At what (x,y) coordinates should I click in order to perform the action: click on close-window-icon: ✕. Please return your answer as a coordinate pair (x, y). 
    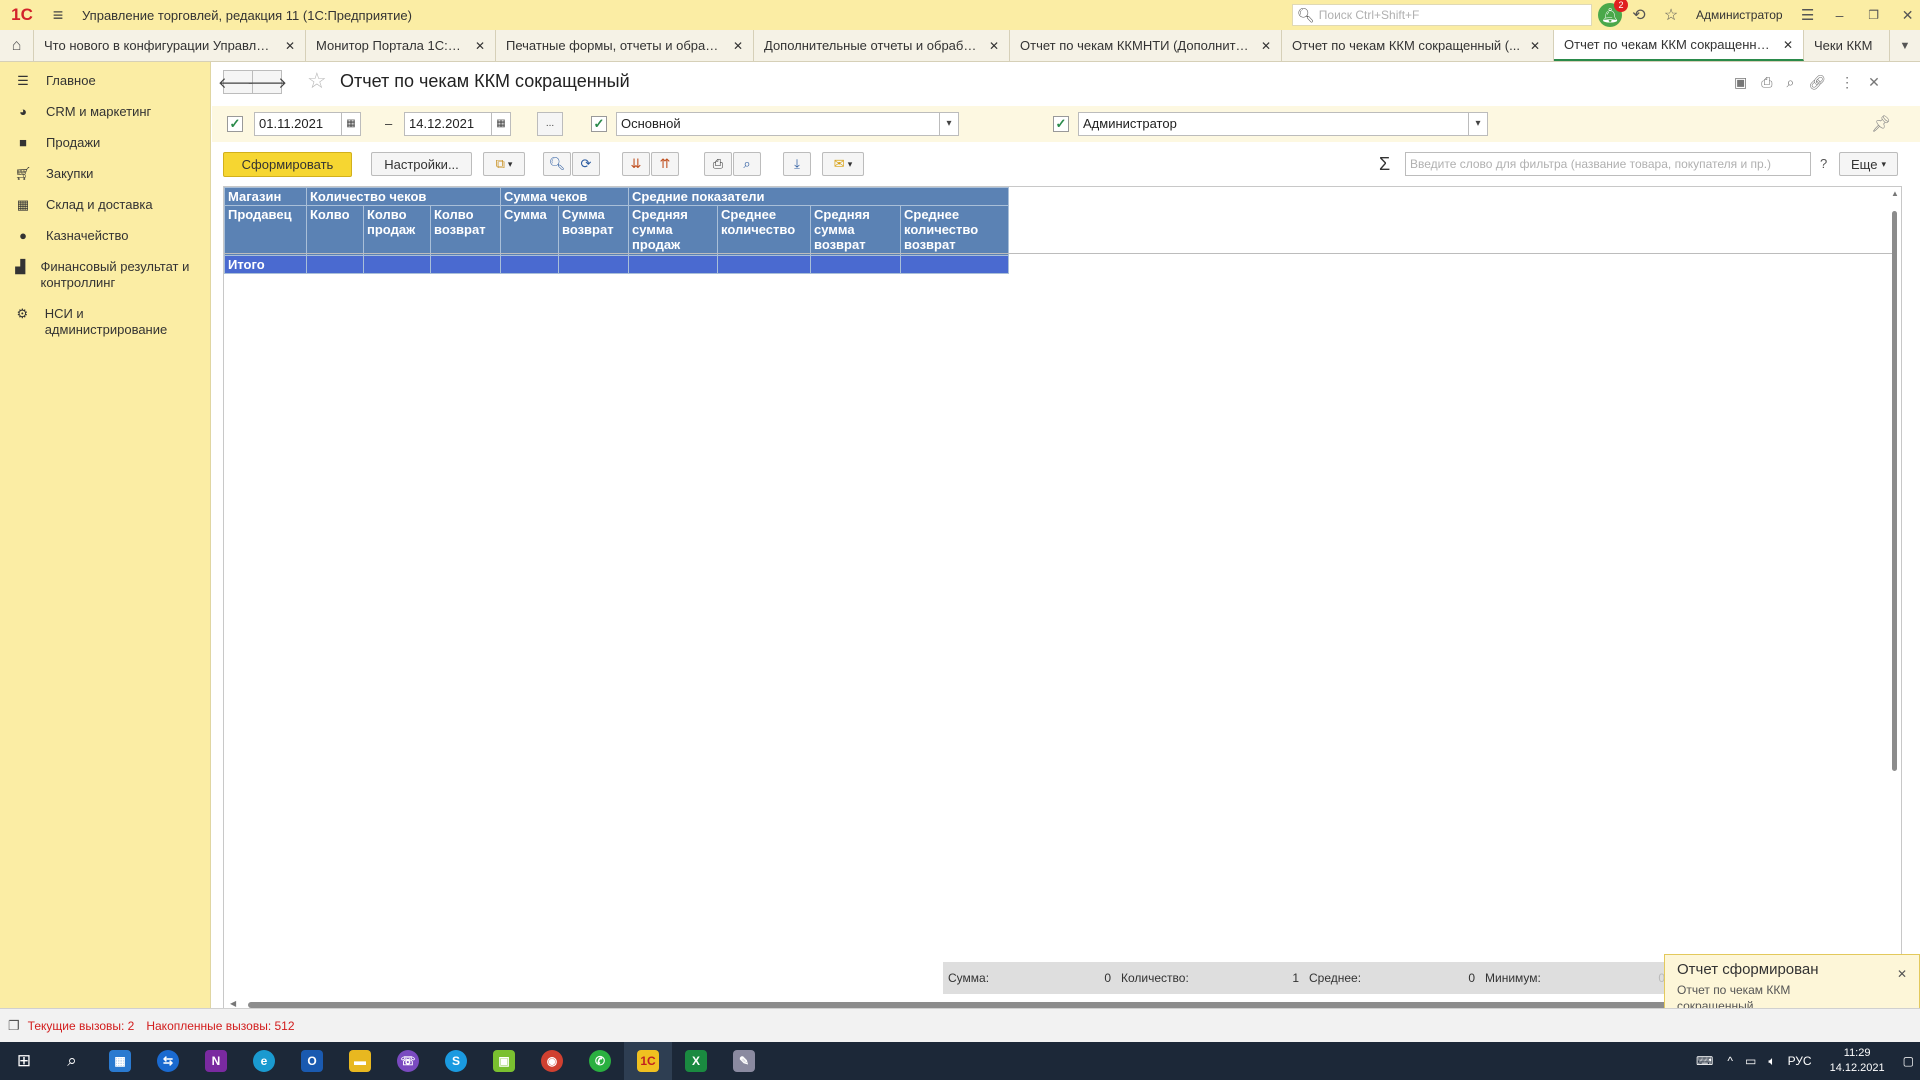
    Looking at the image, I should click on (1905, 15).